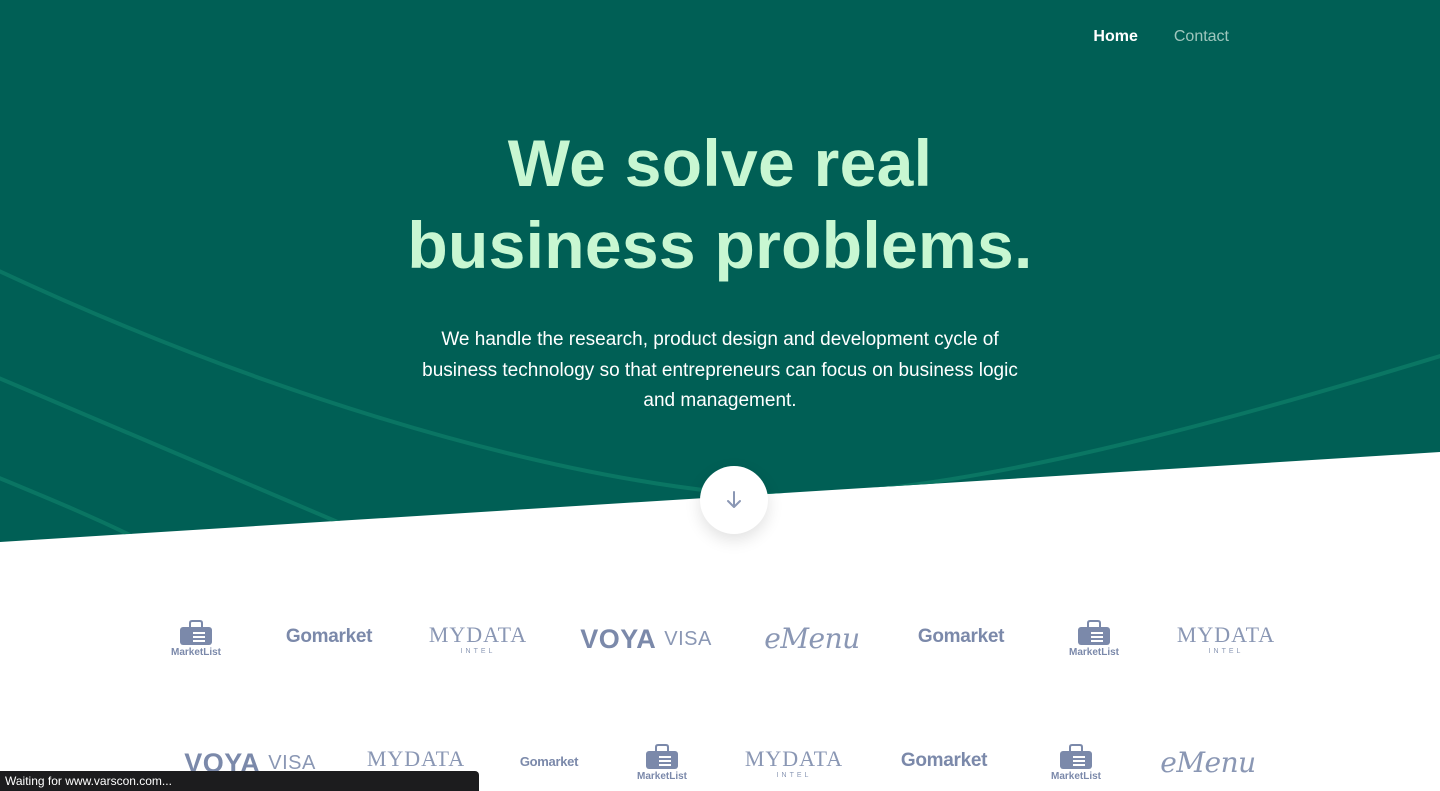  What do you see at coordinates (618, 639) in the screenshot?
I see `voya-logo-text: VOYA` at bounding box center [618, 639].